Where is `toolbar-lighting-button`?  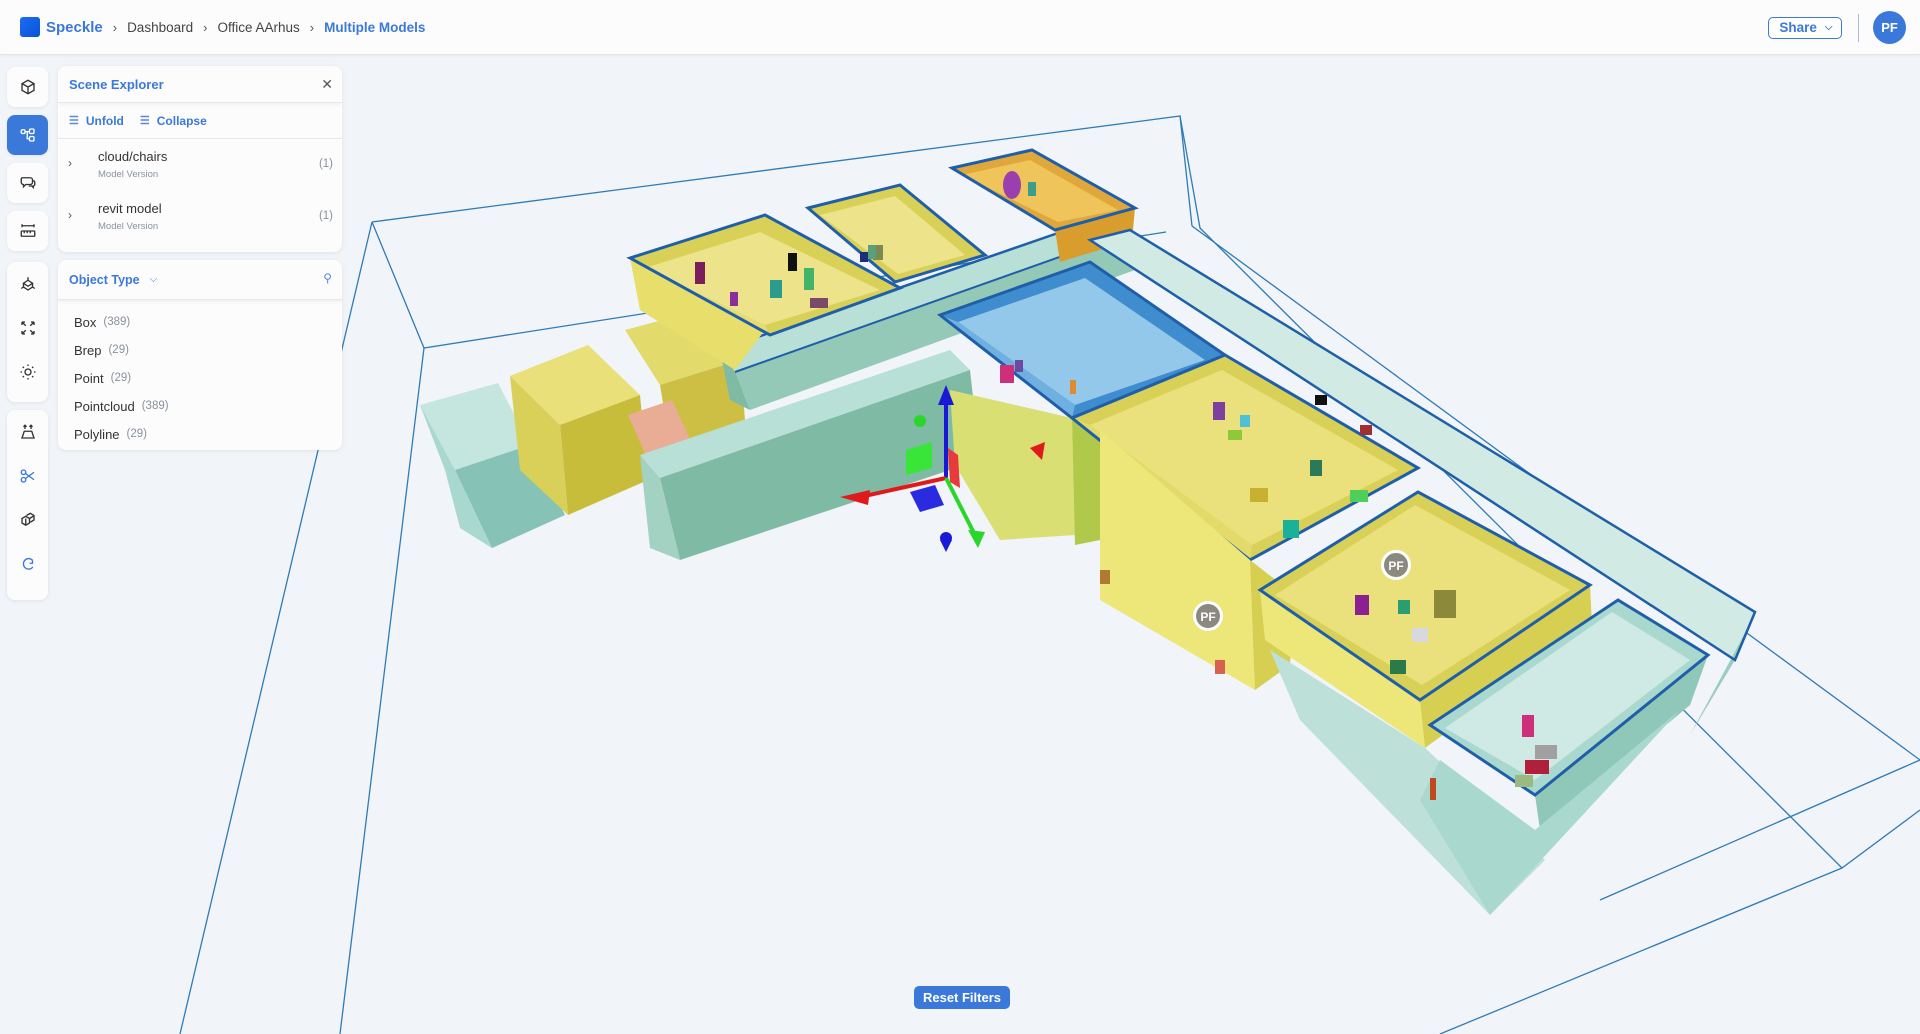 toolbar-lighting-button is located at coordinates (27, 372).